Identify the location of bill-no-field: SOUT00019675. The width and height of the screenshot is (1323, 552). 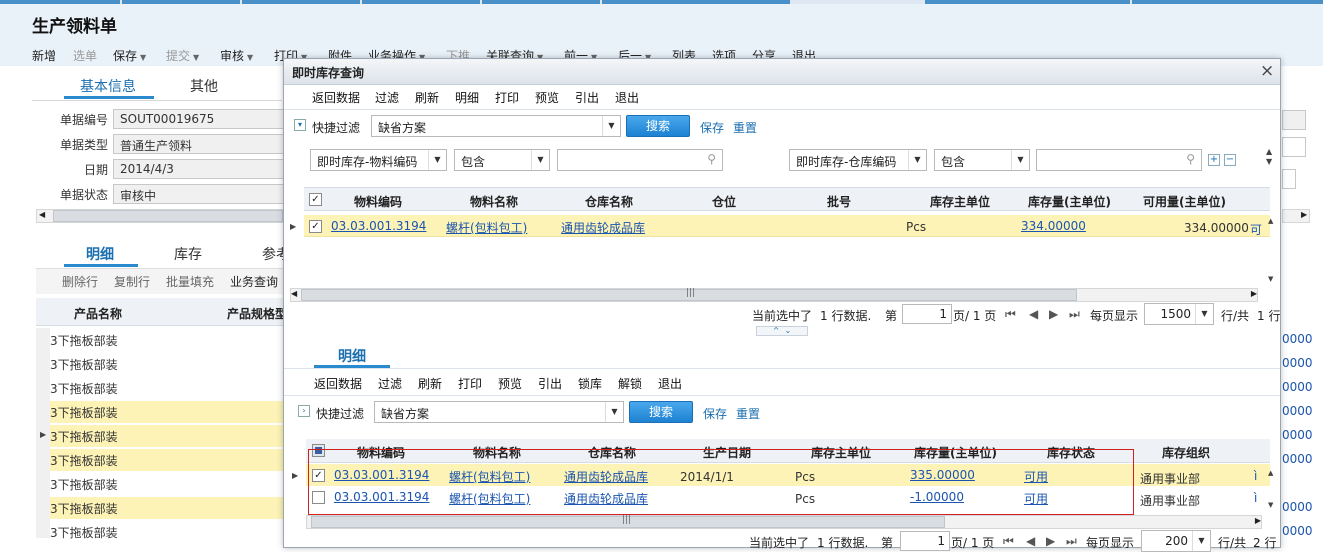
(199, 119).